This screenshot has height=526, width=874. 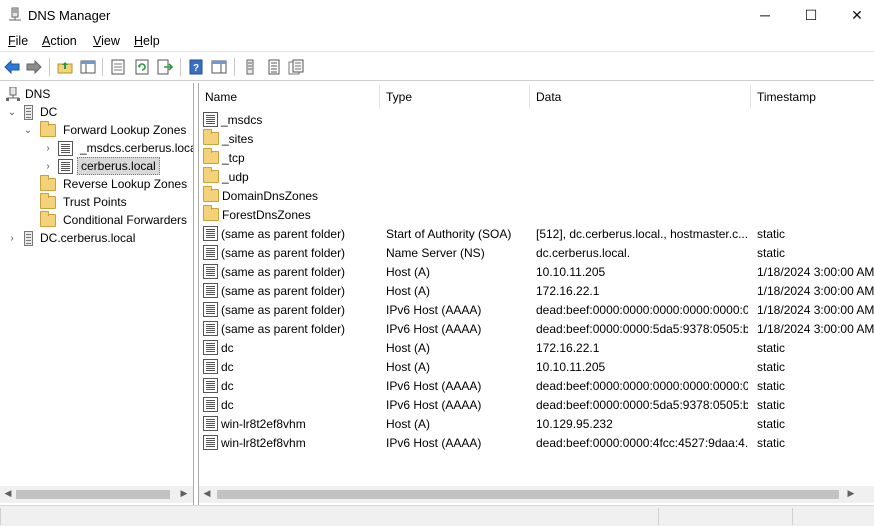 What do you see at coordinates (765, 15) in the screenshot?
I see `minimize-button: ─` at bounding box center [765, 15].